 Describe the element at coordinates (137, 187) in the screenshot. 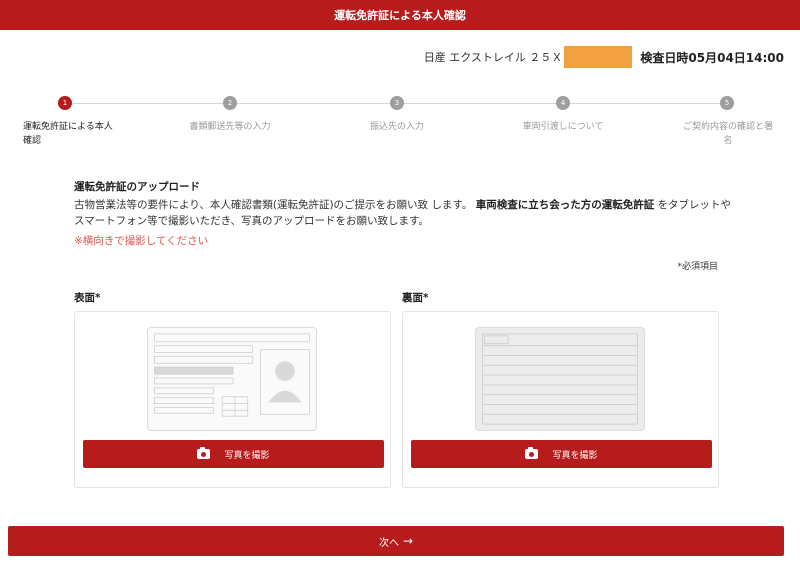

I see `upload-title: 運転免許証のアップロード` at that location.